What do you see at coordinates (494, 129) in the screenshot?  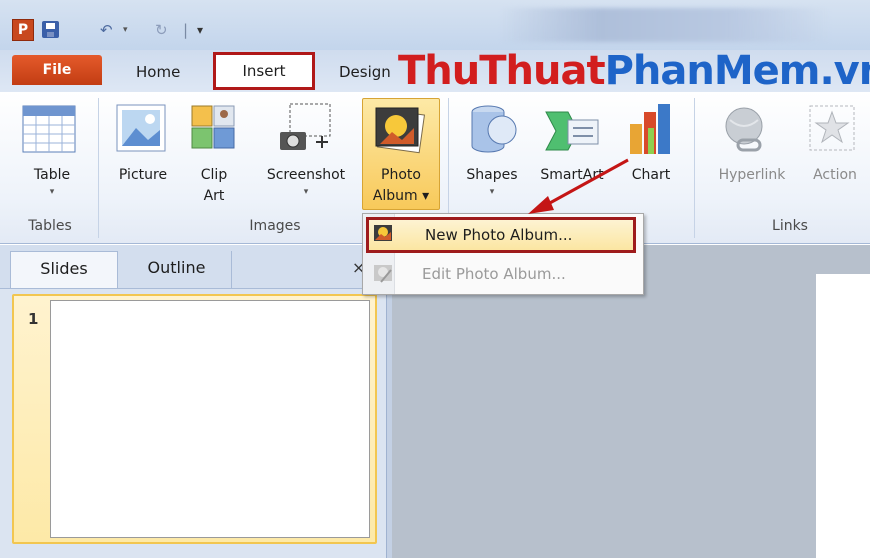 I see `shapes-icon` at bounding box center [494, 129].